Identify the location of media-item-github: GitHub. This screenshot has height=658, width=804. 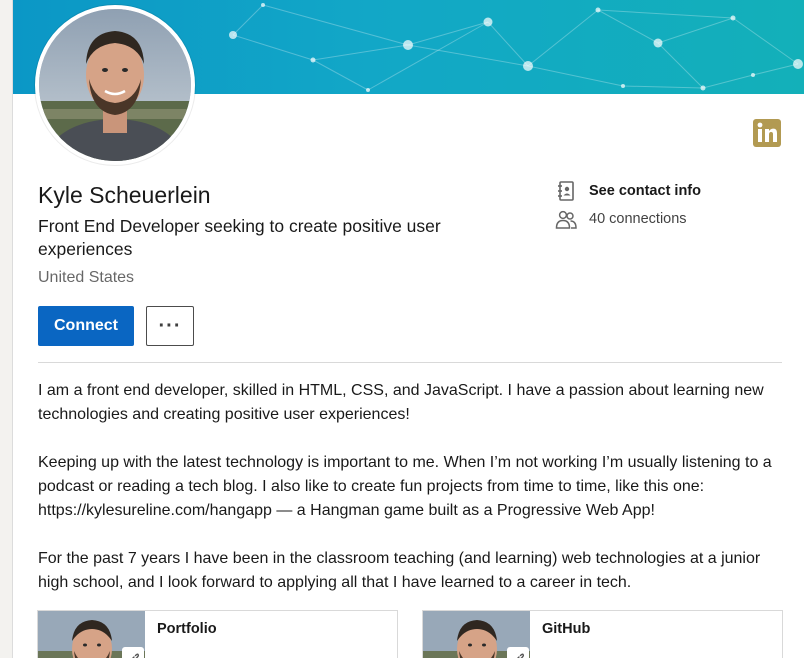
(602, 634).